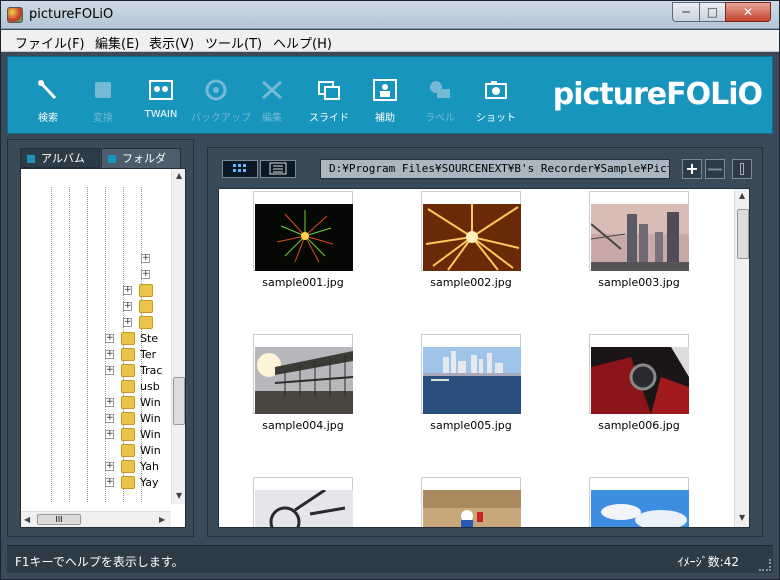 The image size is (780, 580). I want to click on tool-label-btn: ラベル, so click(440, 97).